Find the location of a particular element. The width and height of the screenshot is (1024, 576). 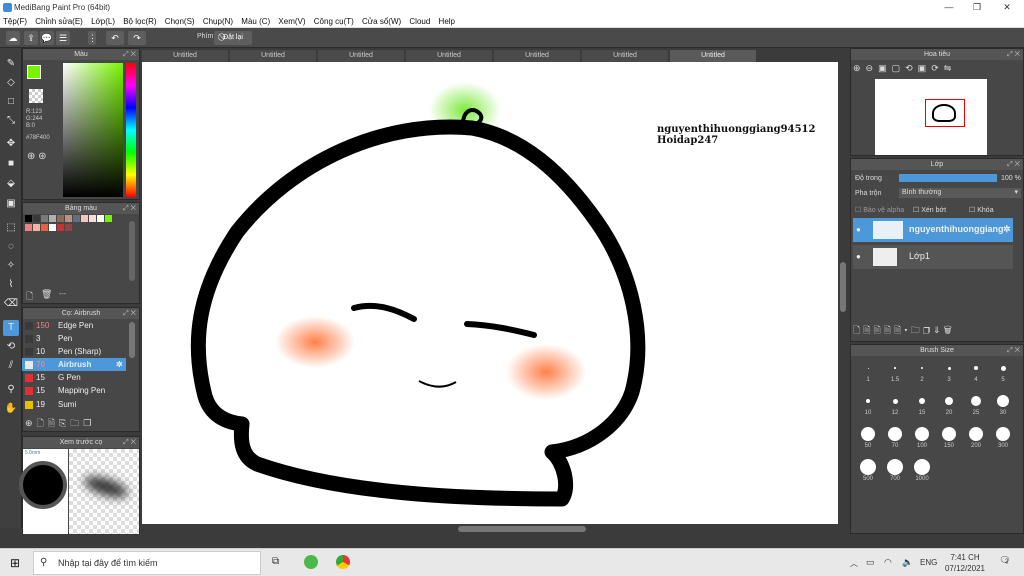

menu-help: Help is located at coordinates (447, 21).